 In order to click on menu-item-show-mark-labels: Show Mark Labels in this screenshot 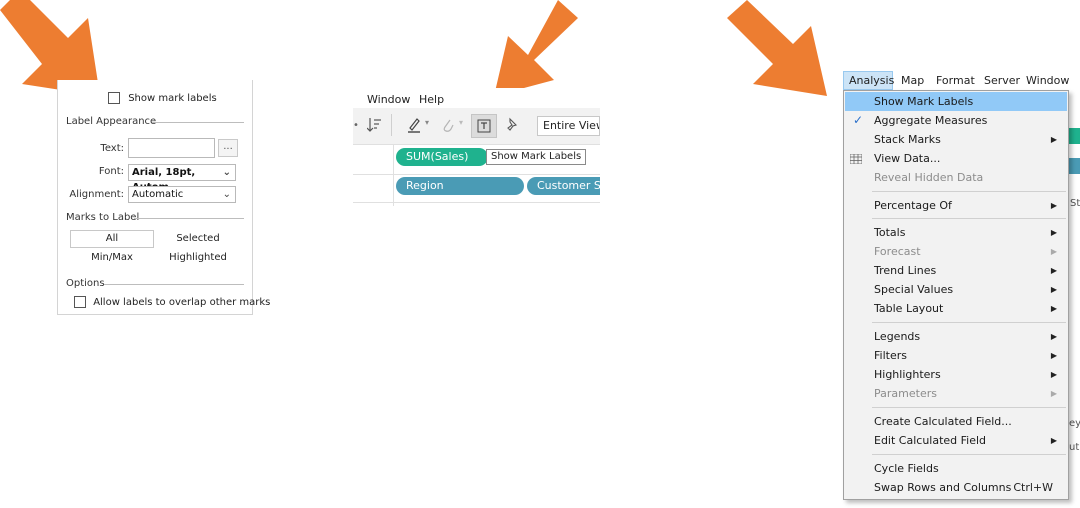, I will do `click(956, 101)`.